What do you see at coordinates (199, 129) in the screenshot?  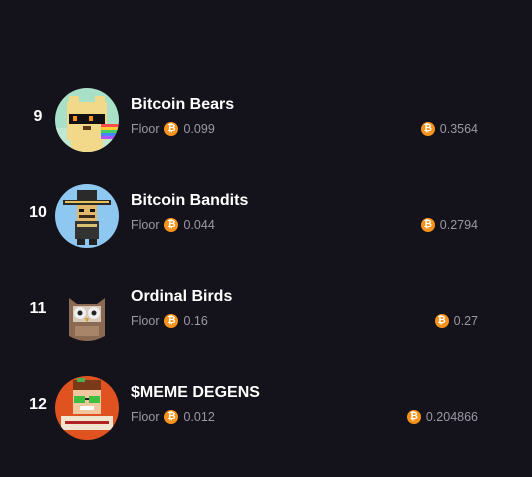 I see `floor-value: 0.099` at bounding box center [199, 129].